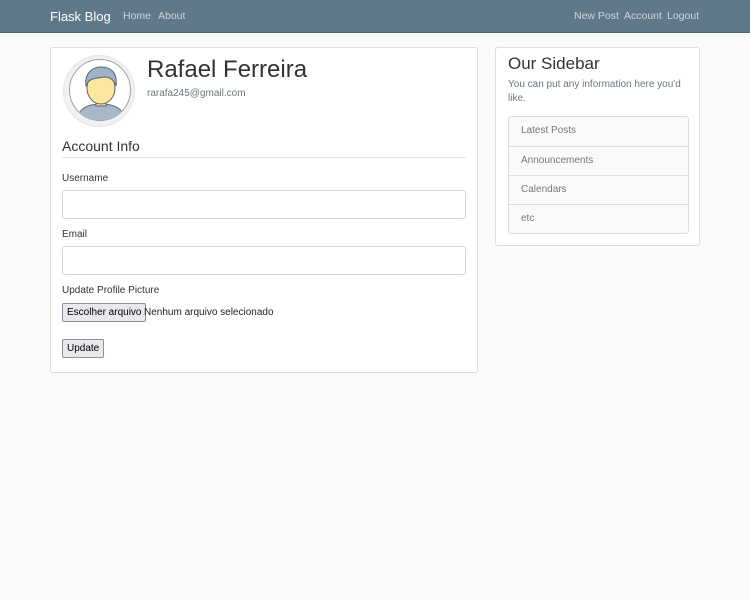 This screenshot has height=600, width=750. What do you see at coordinates (111, 290) in the screenshot?
I see `profile-picture-label: Update Profile Picture` at bounding box center [111, 290].